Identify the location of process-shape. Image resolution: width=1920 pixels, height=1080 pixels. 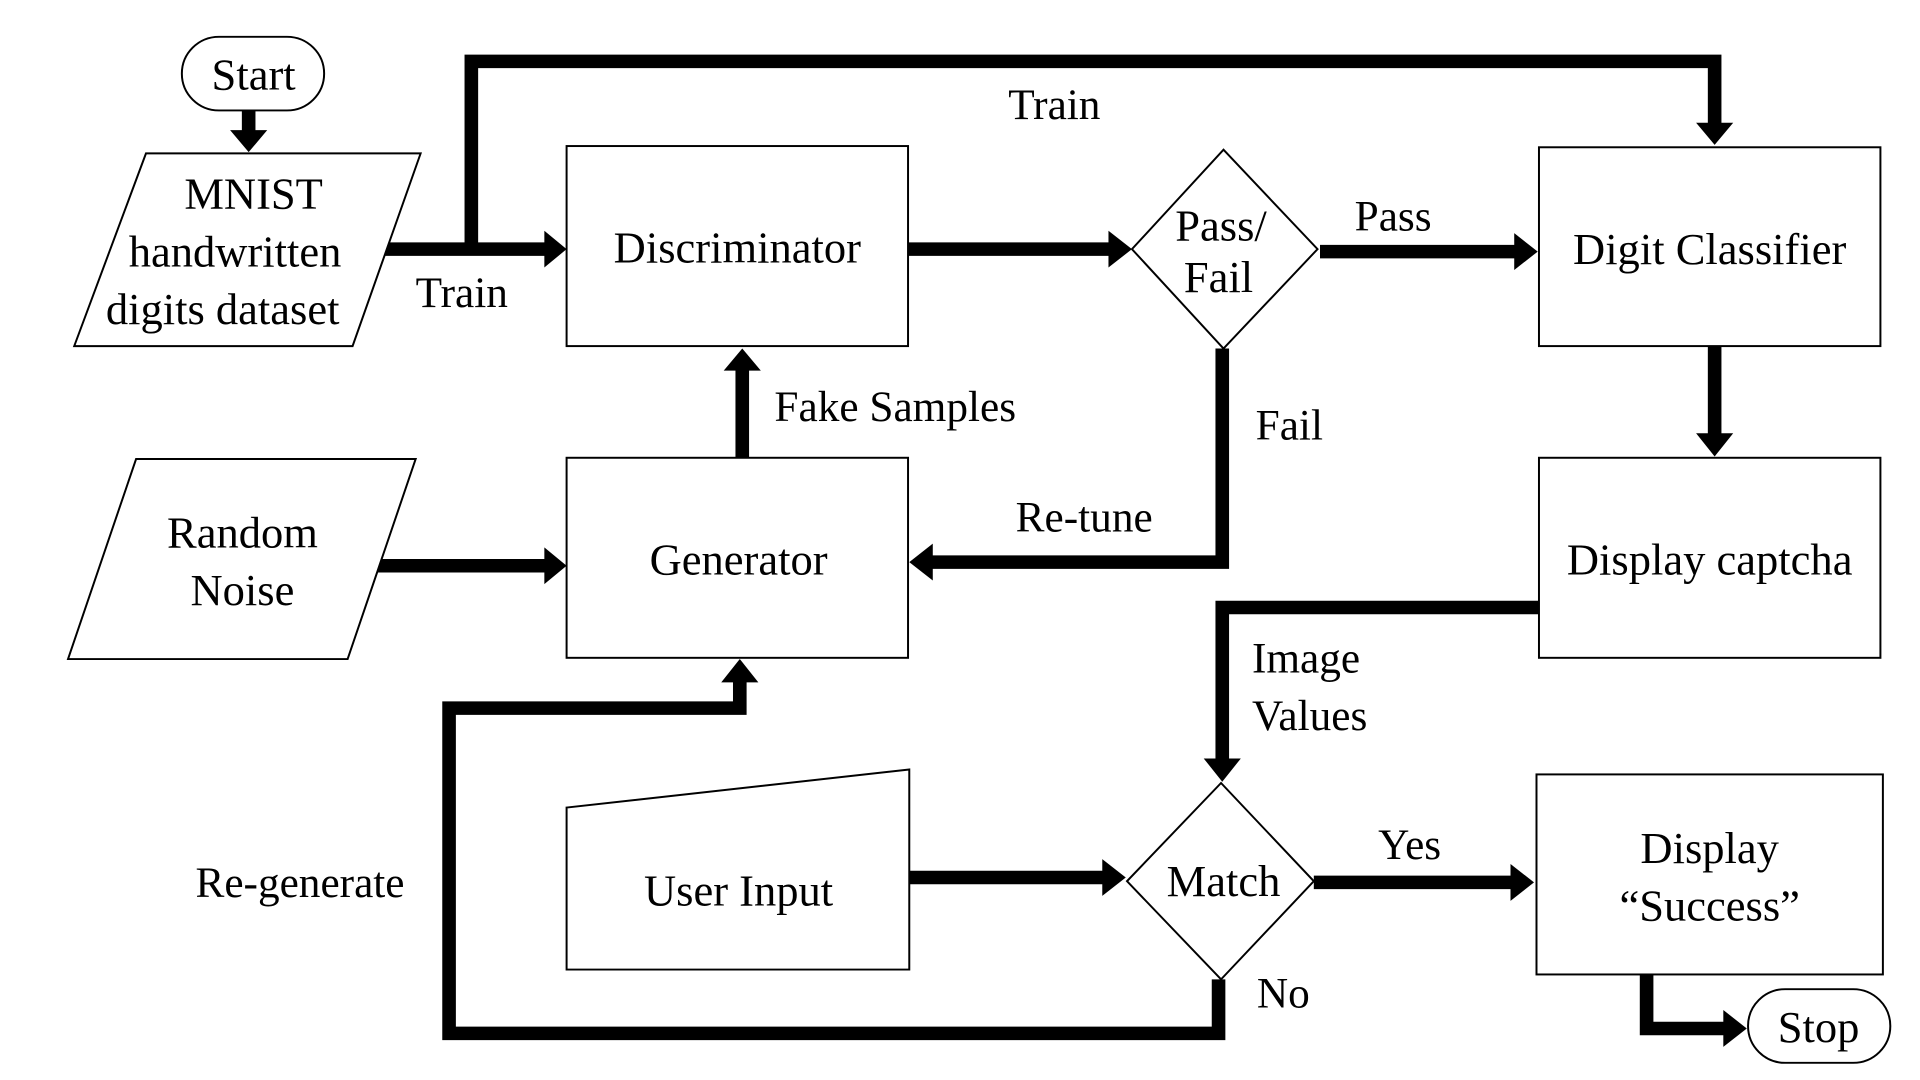
(1709, 874).